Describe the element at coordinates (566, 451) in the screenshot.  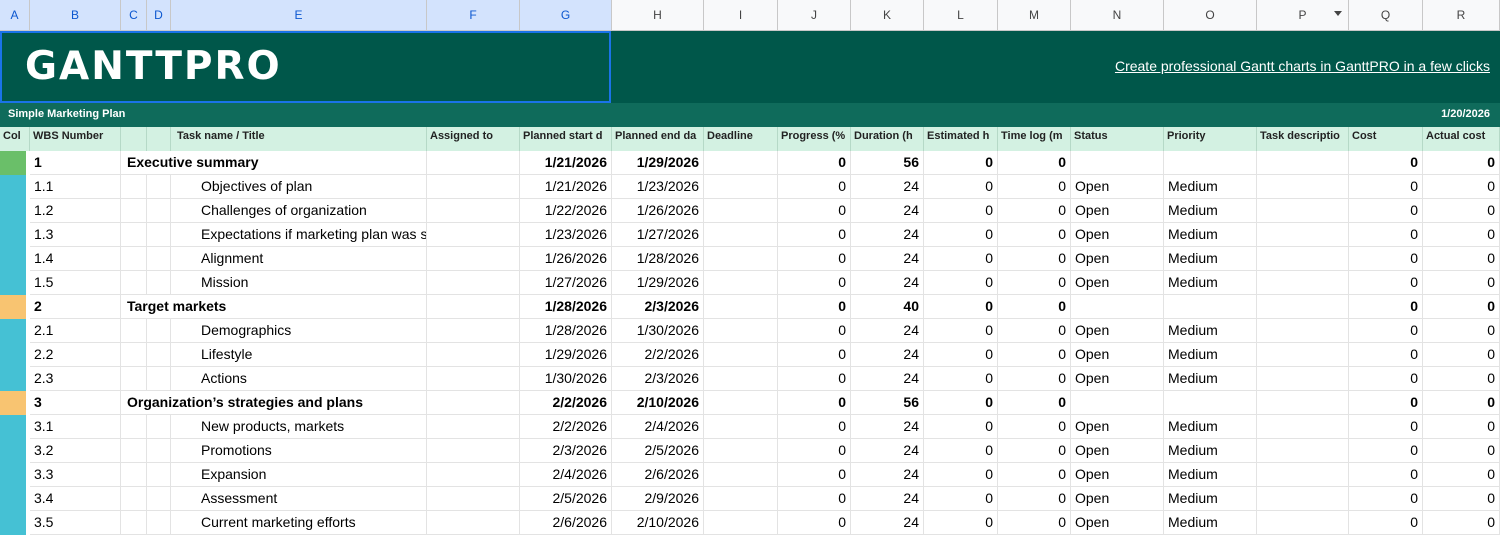
I see `cell-start: 2/3/2026` at that location.